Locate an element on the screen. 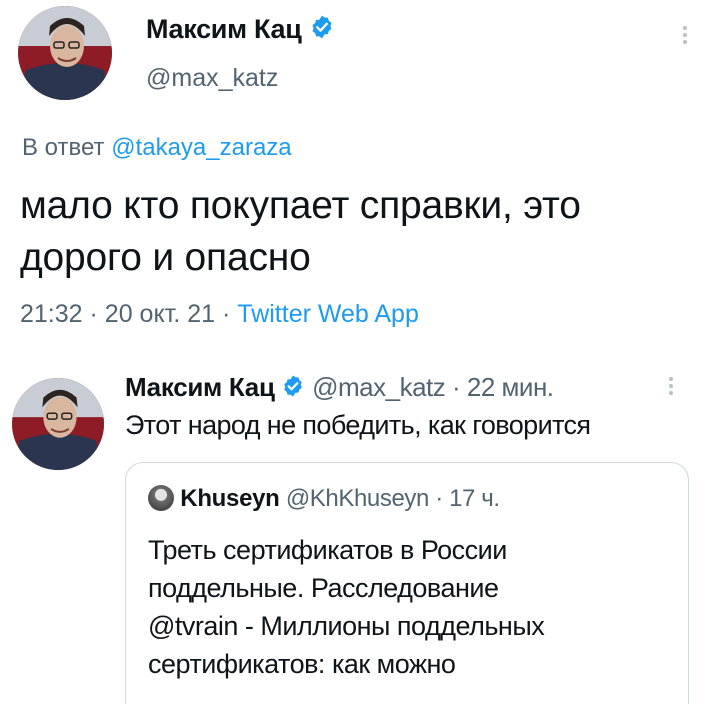 The image size is (719, 704). reply-context: В ответ @takaya_zaraza is located at coordinates (157, 148).